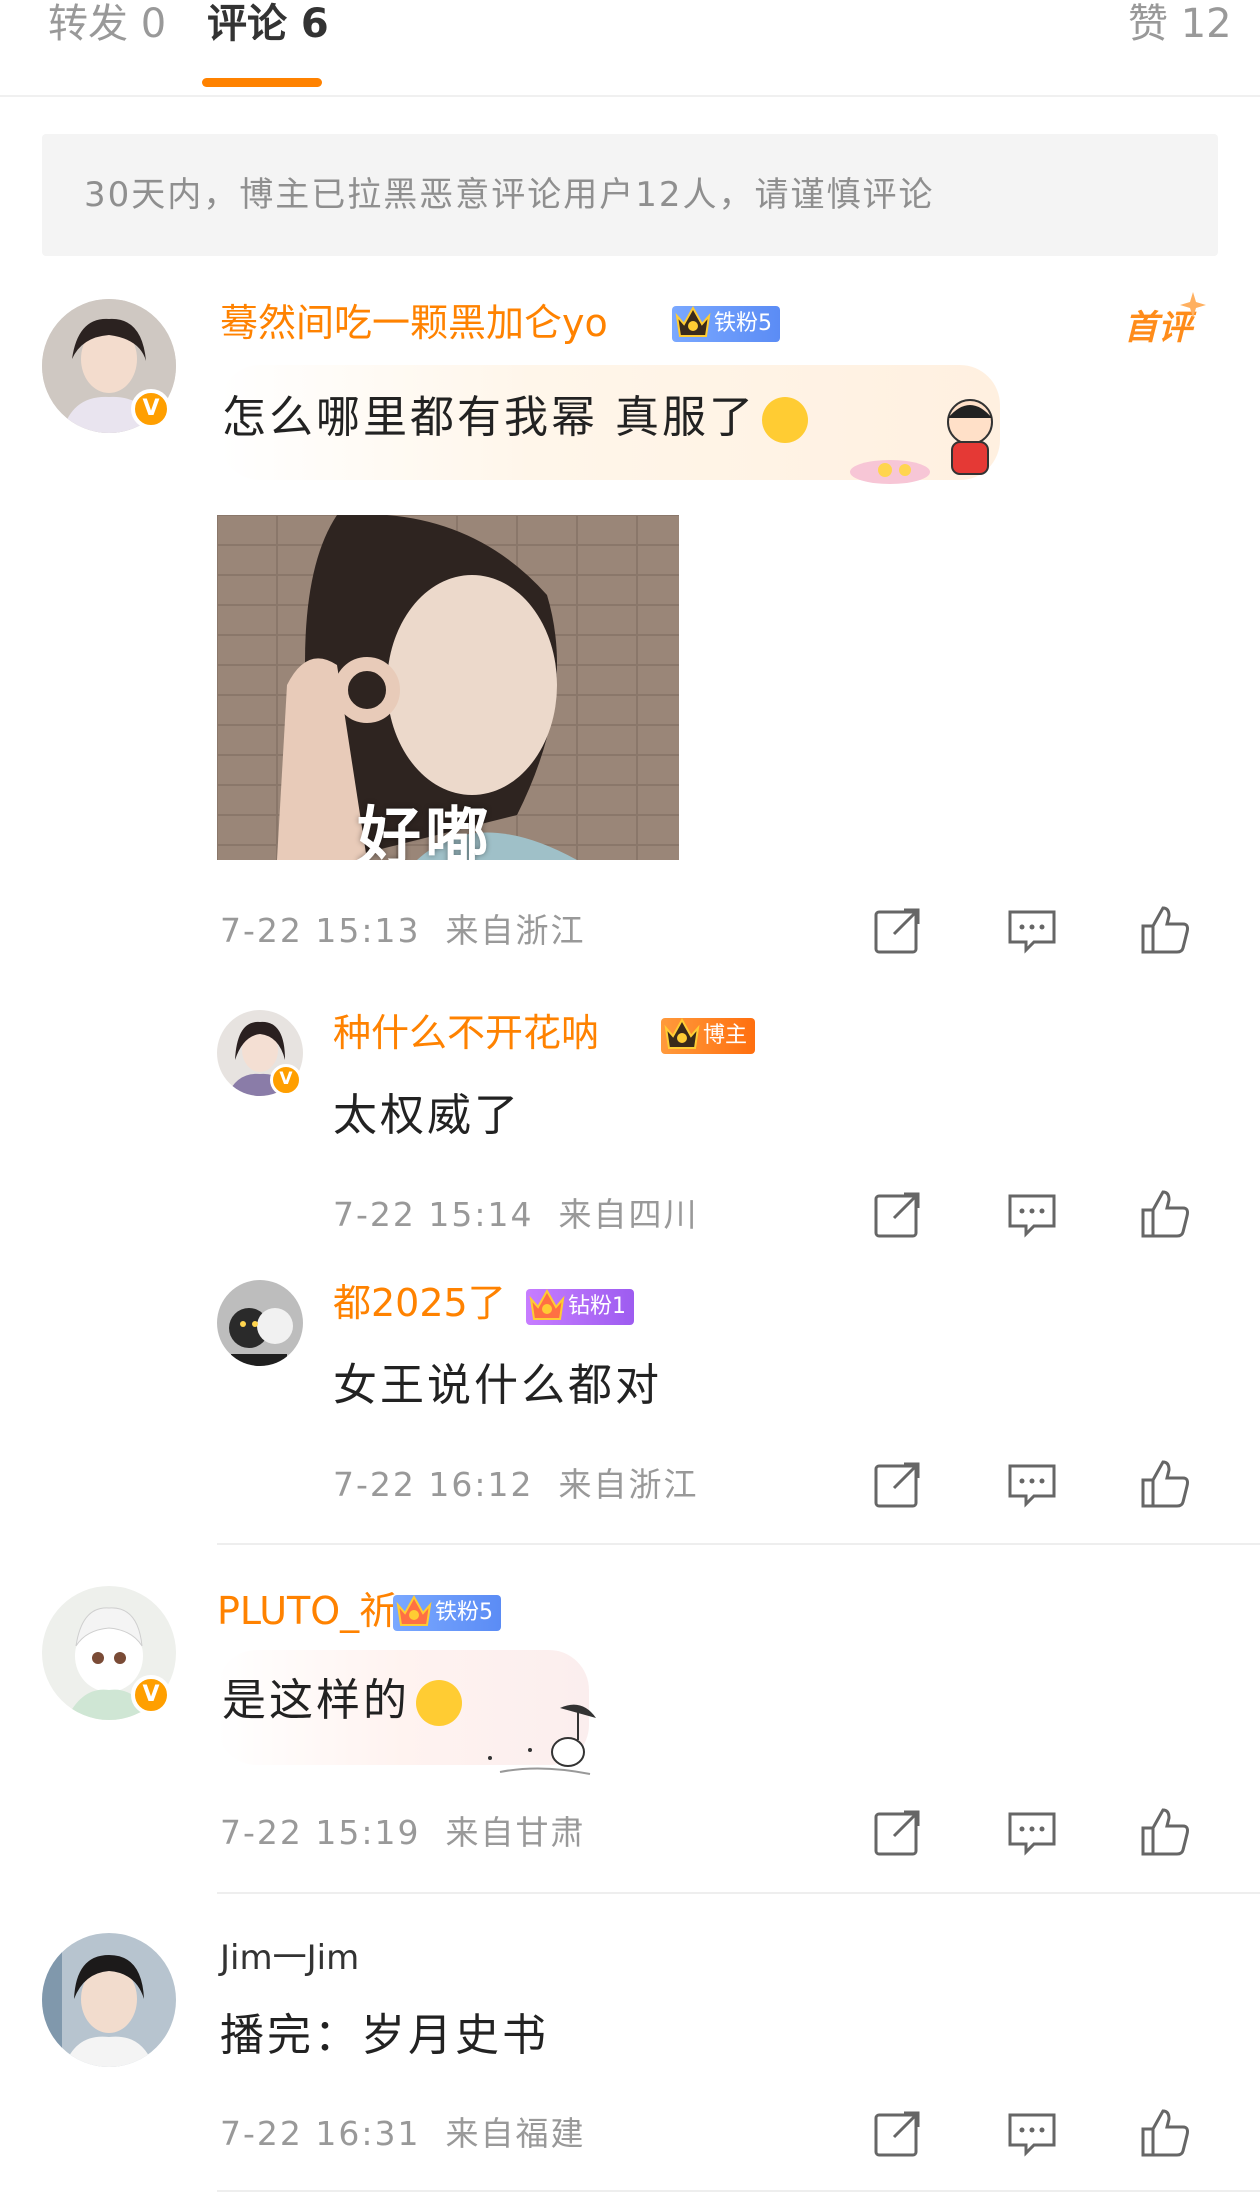  I want to click on comment-text: 播完：岁月史书, so click(384, 2035).